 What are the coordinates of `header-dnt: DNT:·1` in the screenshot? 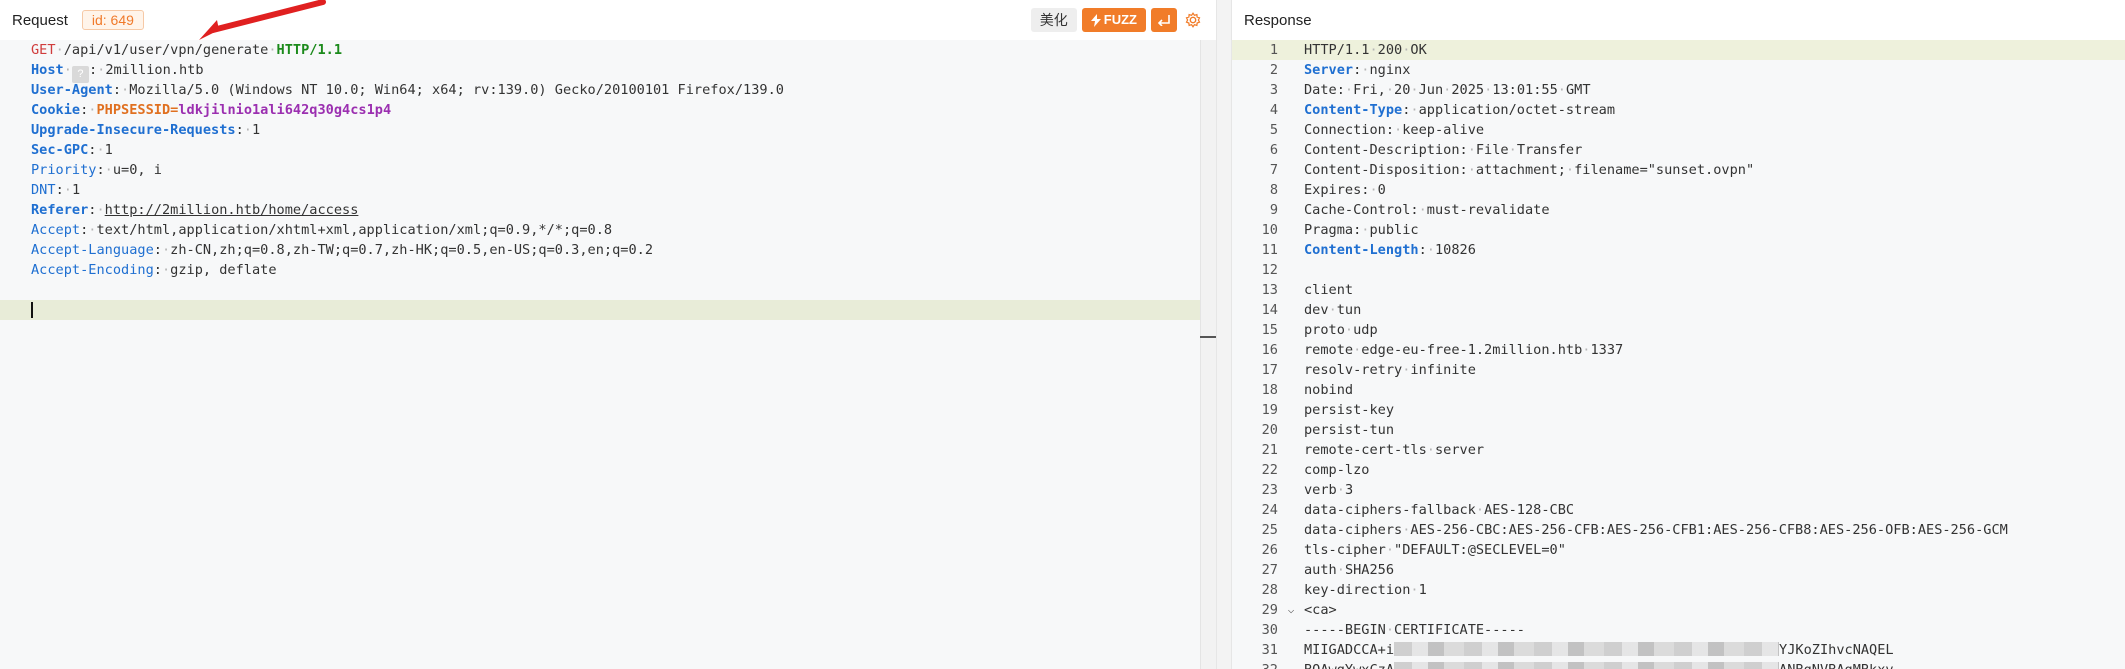 It's located at (56, 190).